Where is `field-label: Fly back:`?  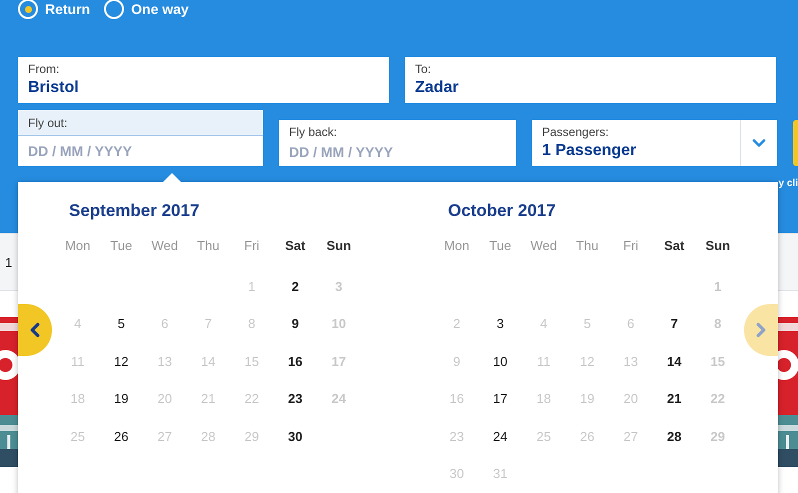
field-label: Fly back: is located at coordinates (313, 131).